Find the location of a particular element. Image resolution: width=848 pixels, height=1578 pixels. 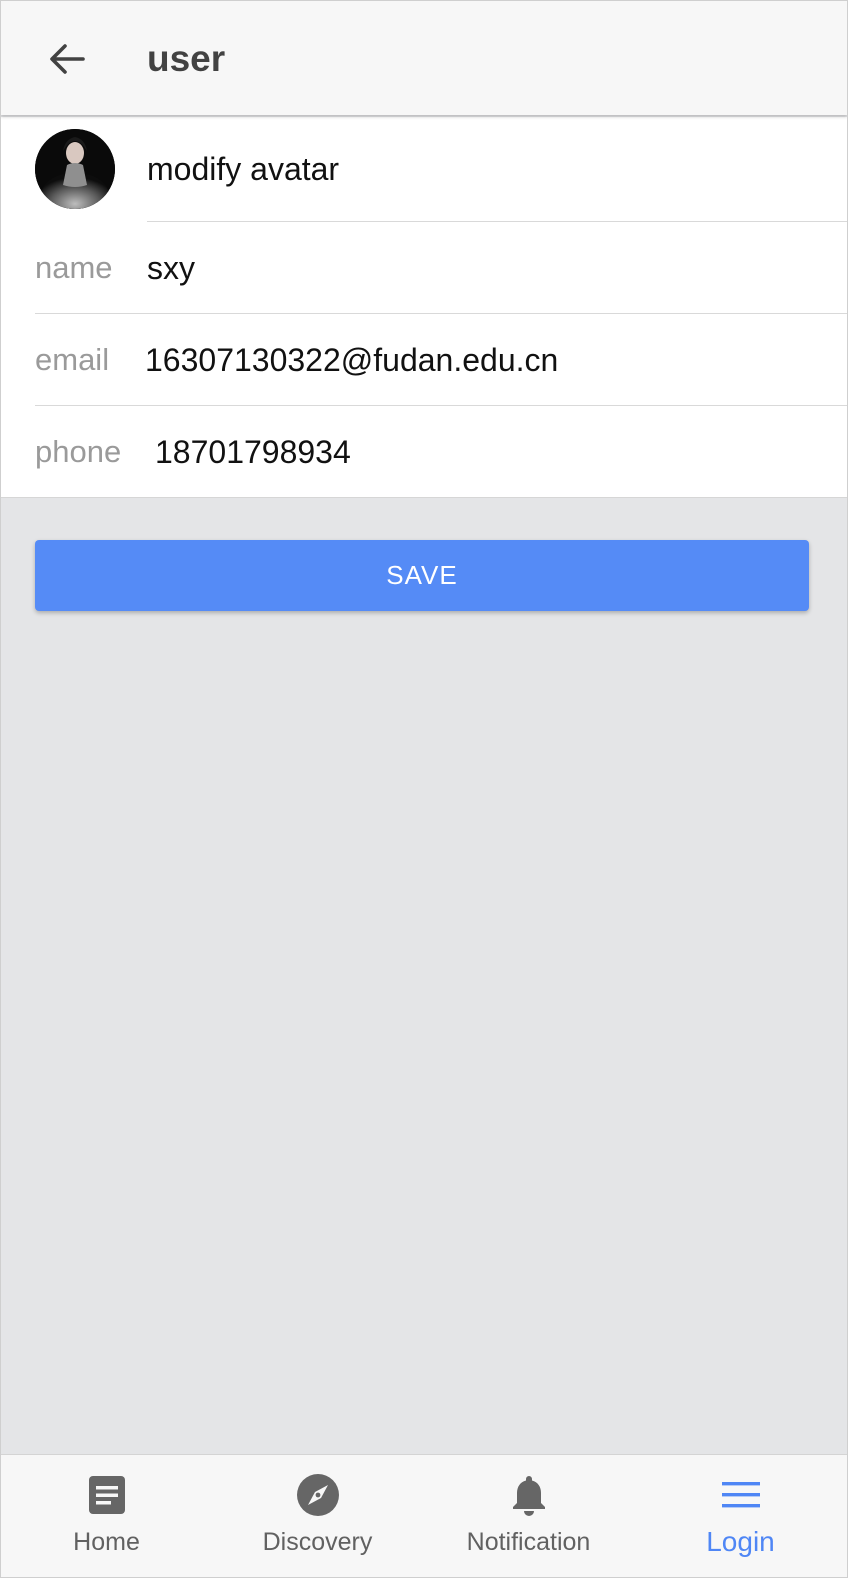

email-input is located at coordinates (465, 360).